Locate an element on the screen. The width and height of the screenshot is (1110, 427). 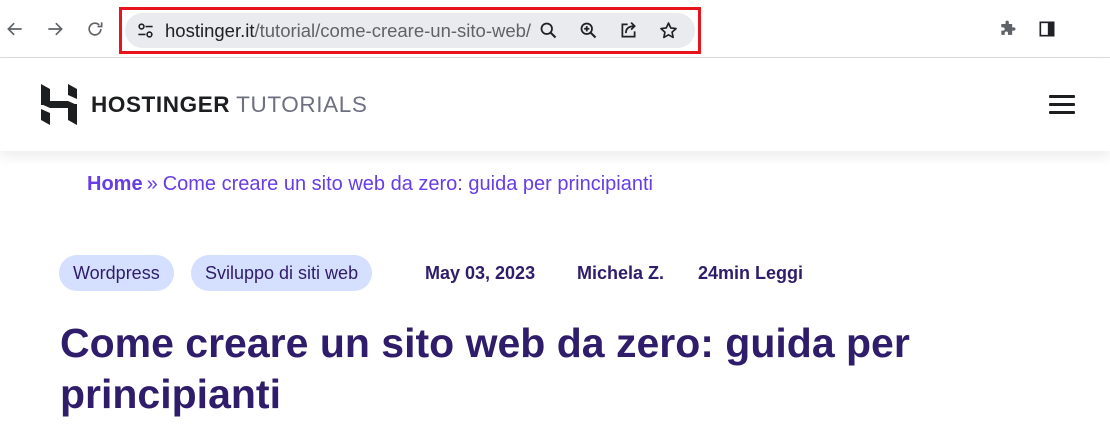
share-button is located at coordinates (628, 30).